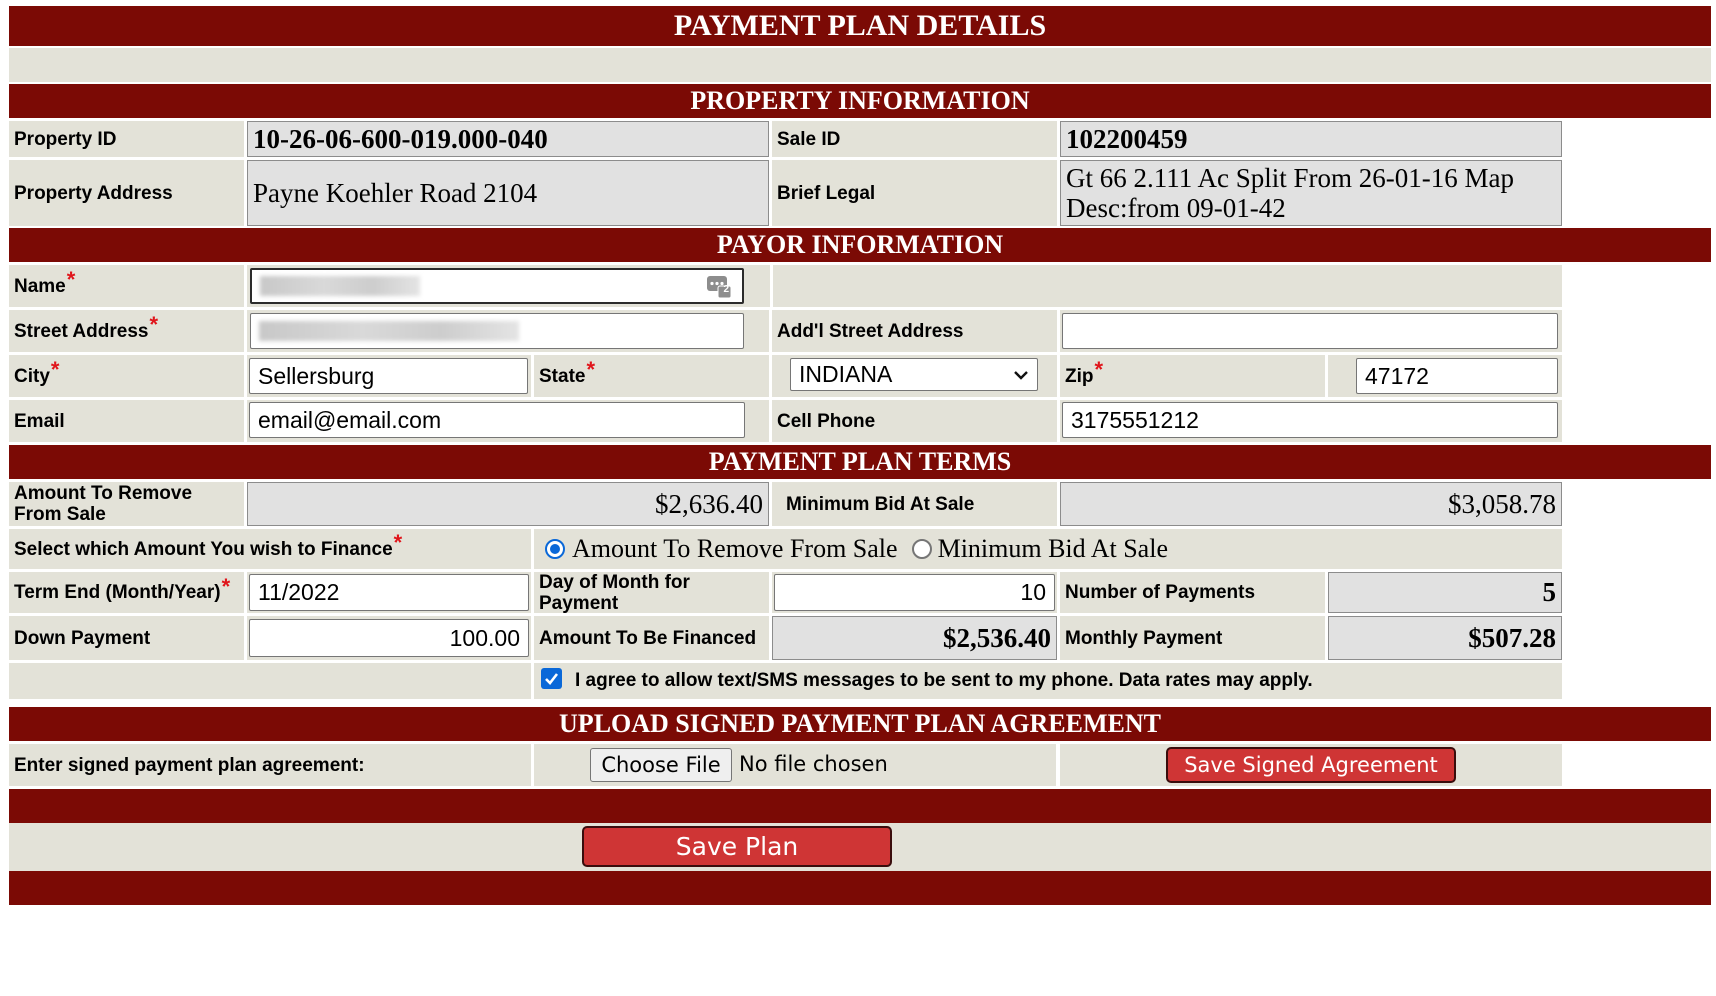 The image size is (1716, 996). Describe the element at coordinates (1167, 286) in the screenshot. I see `name-row-empty` at that location.